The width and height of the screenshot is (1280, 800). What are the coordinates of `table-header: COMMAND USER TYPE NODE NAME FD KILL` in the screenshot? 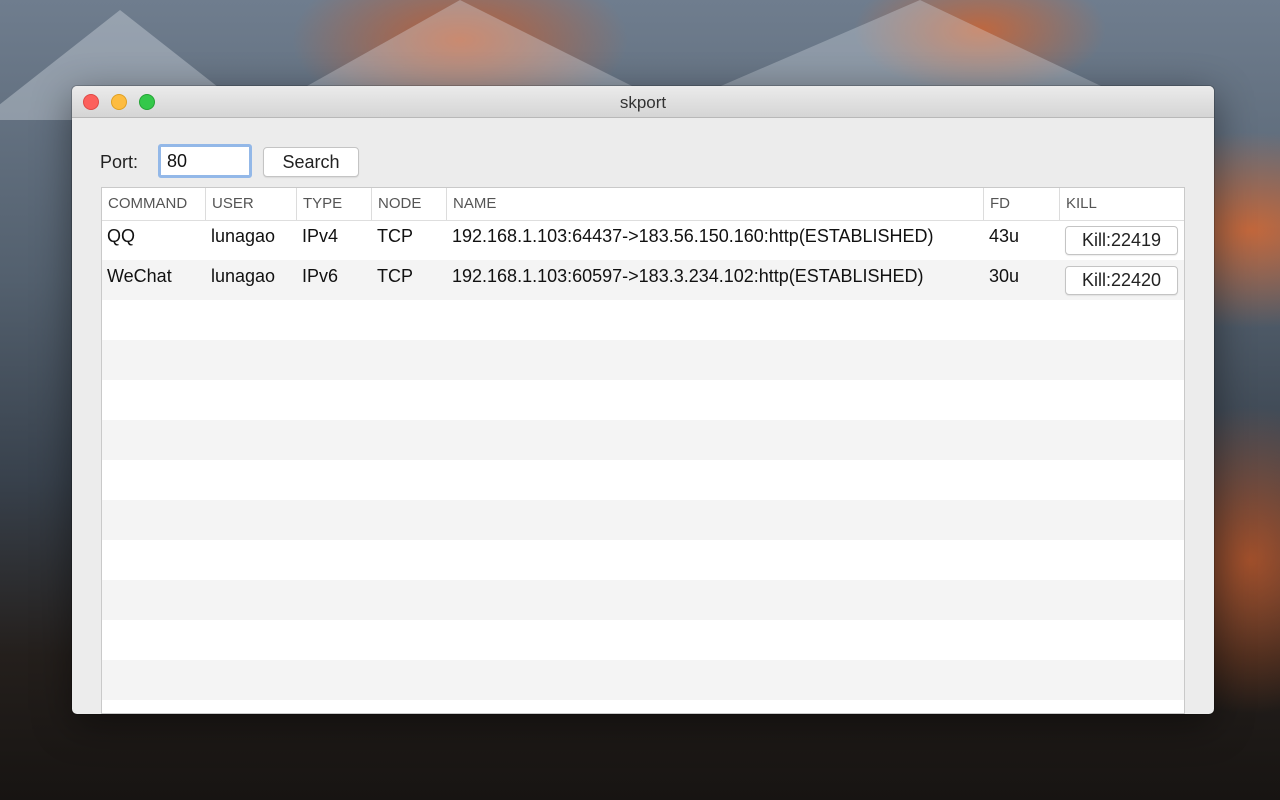 It's located at (643, 204).